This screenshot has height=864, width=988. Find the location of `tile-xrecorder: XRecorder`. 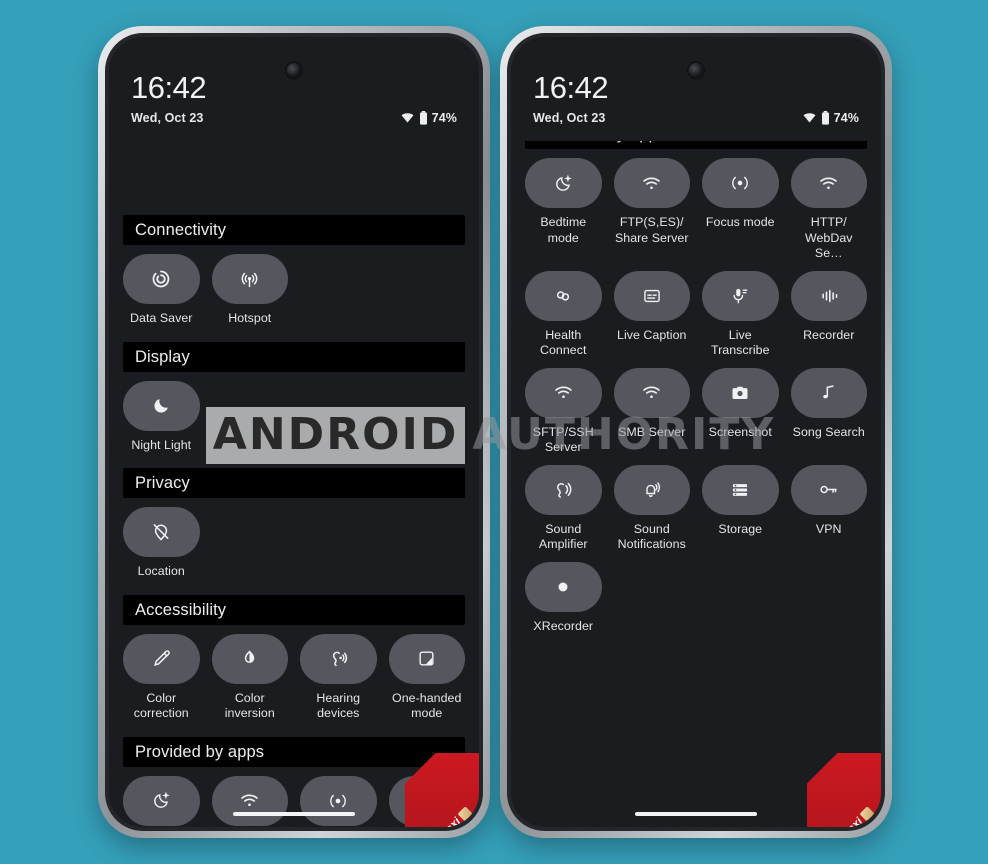

tile-xrecorder: XRecorder is located at coordinates (563, 602).